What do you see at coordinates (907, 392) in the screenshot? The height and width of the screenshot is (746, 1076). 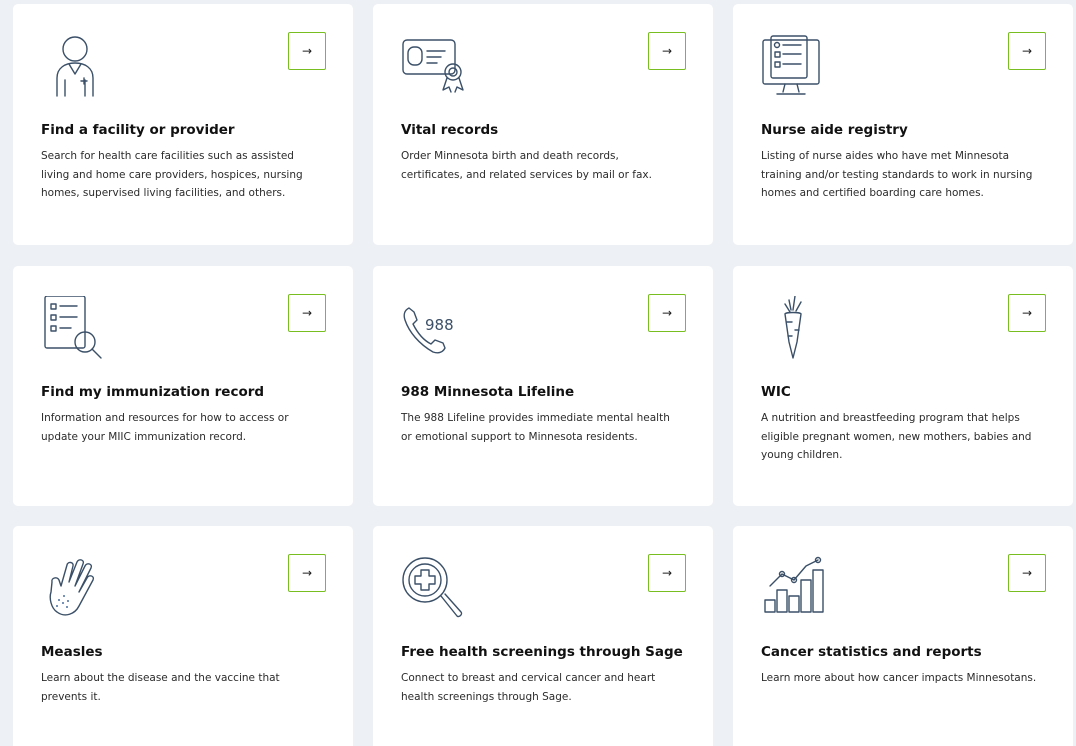 I see `card-title: WIC` at bounding box center [907, 392].